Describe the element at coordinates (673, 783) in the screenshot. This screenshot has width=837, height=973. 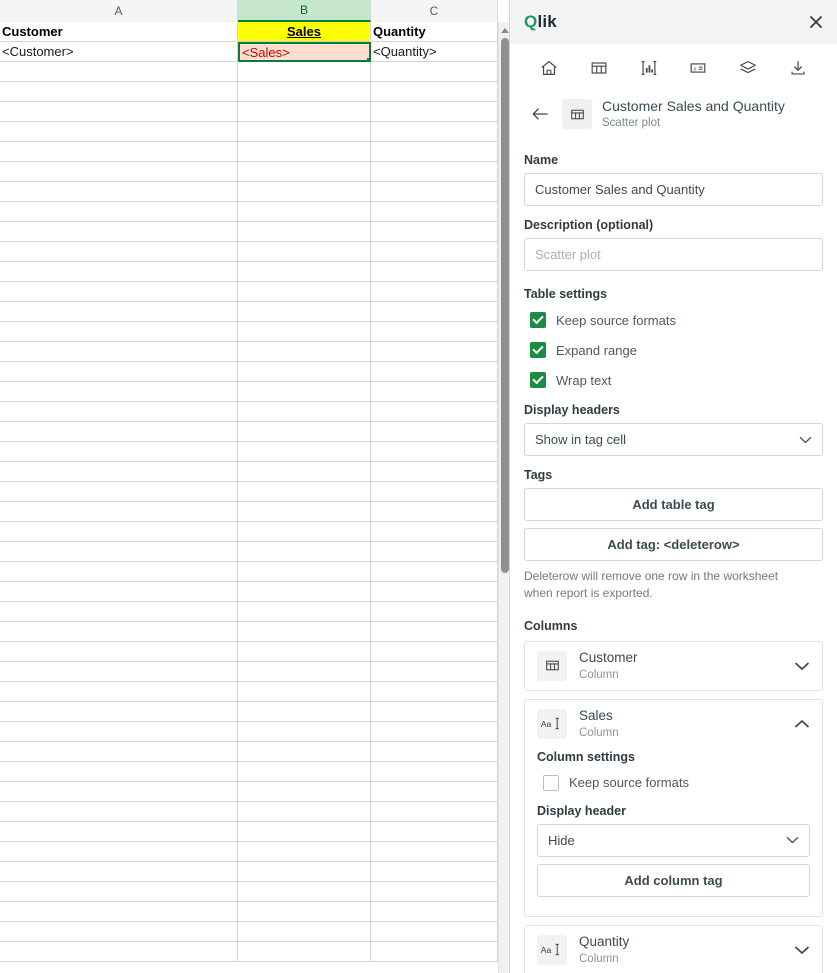
I see `checkbox-column-keep-source-formats: Keep source formats` at that location.